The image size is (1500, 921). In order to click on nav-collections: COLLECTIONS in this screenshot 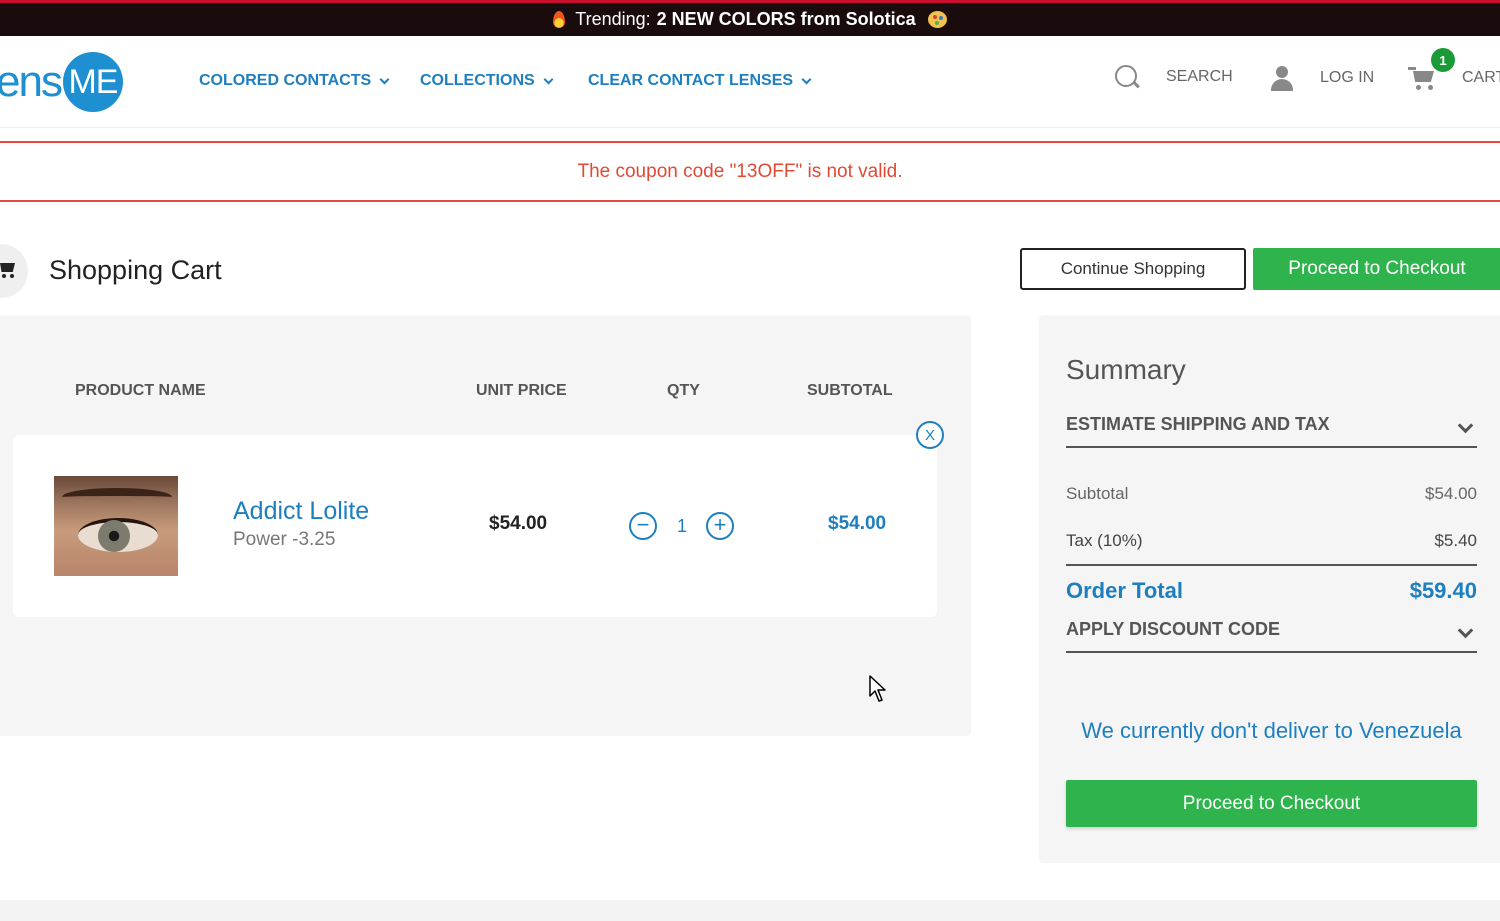, I will do `click(487, 81)`.